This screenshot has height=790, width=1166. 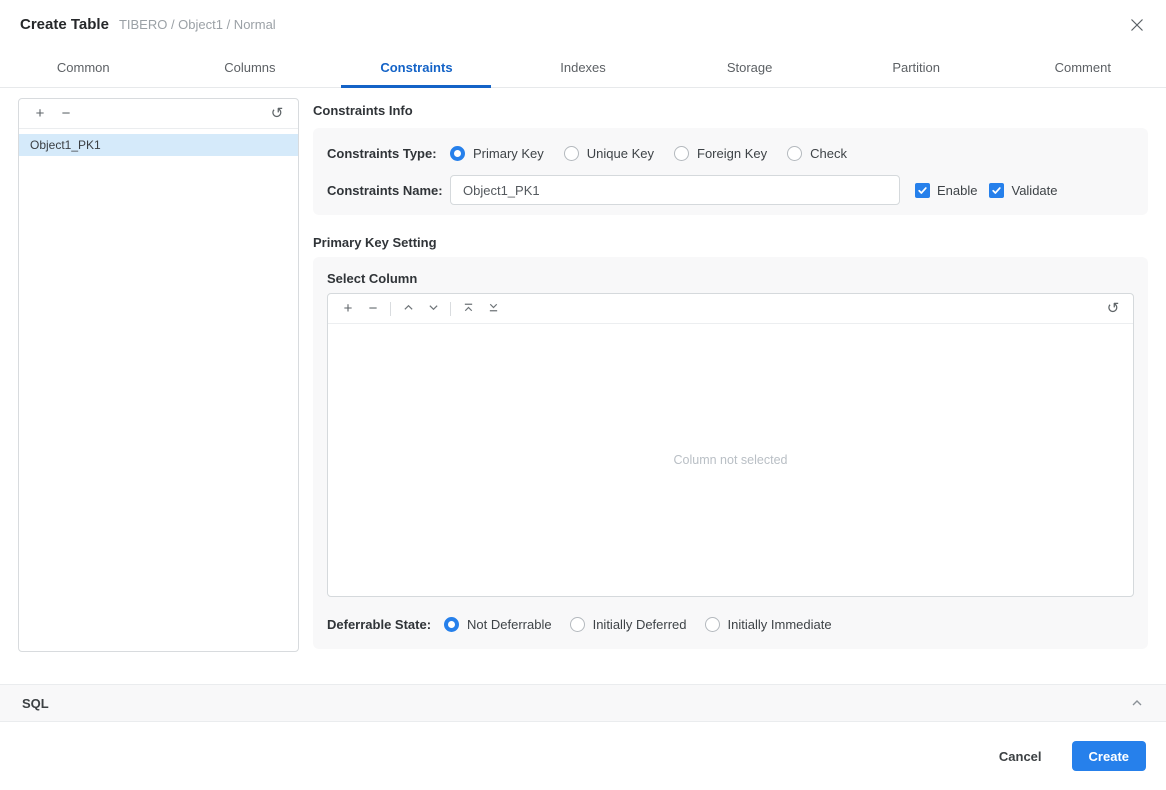 I want to click on tab-storage: Storage, so click(x=749, y=67).